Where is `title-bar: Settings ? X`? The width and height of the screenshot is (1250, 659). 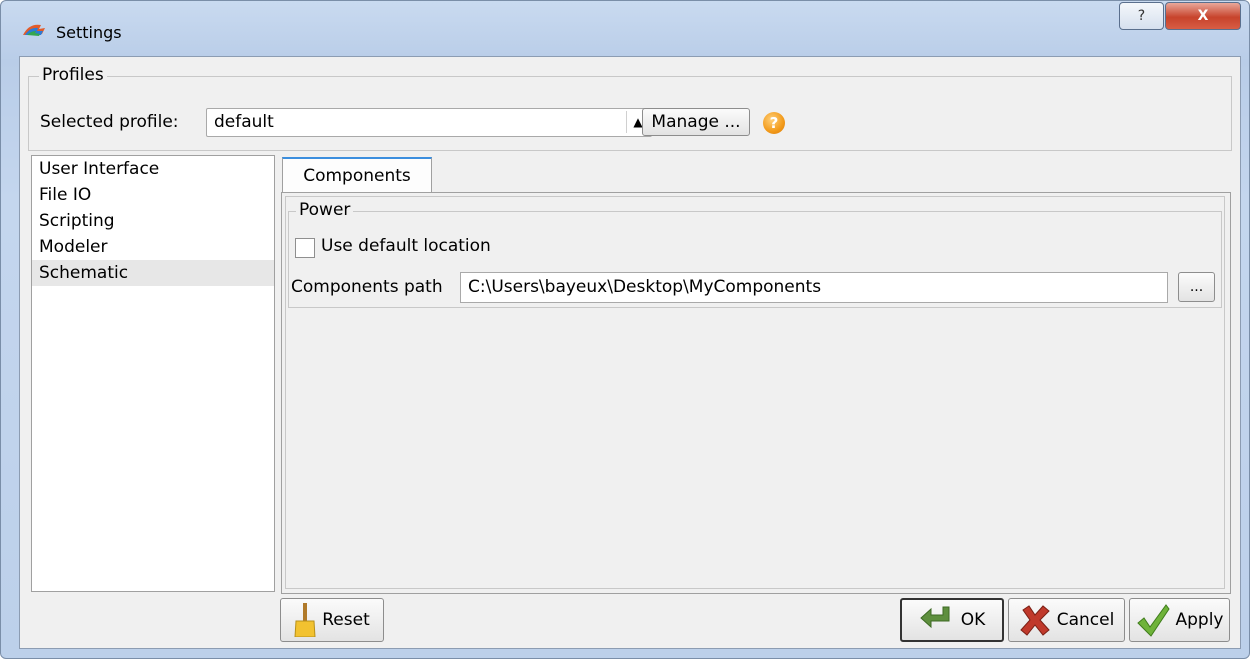
title-bar: Settings ? X is located at coordinates (625, 25).